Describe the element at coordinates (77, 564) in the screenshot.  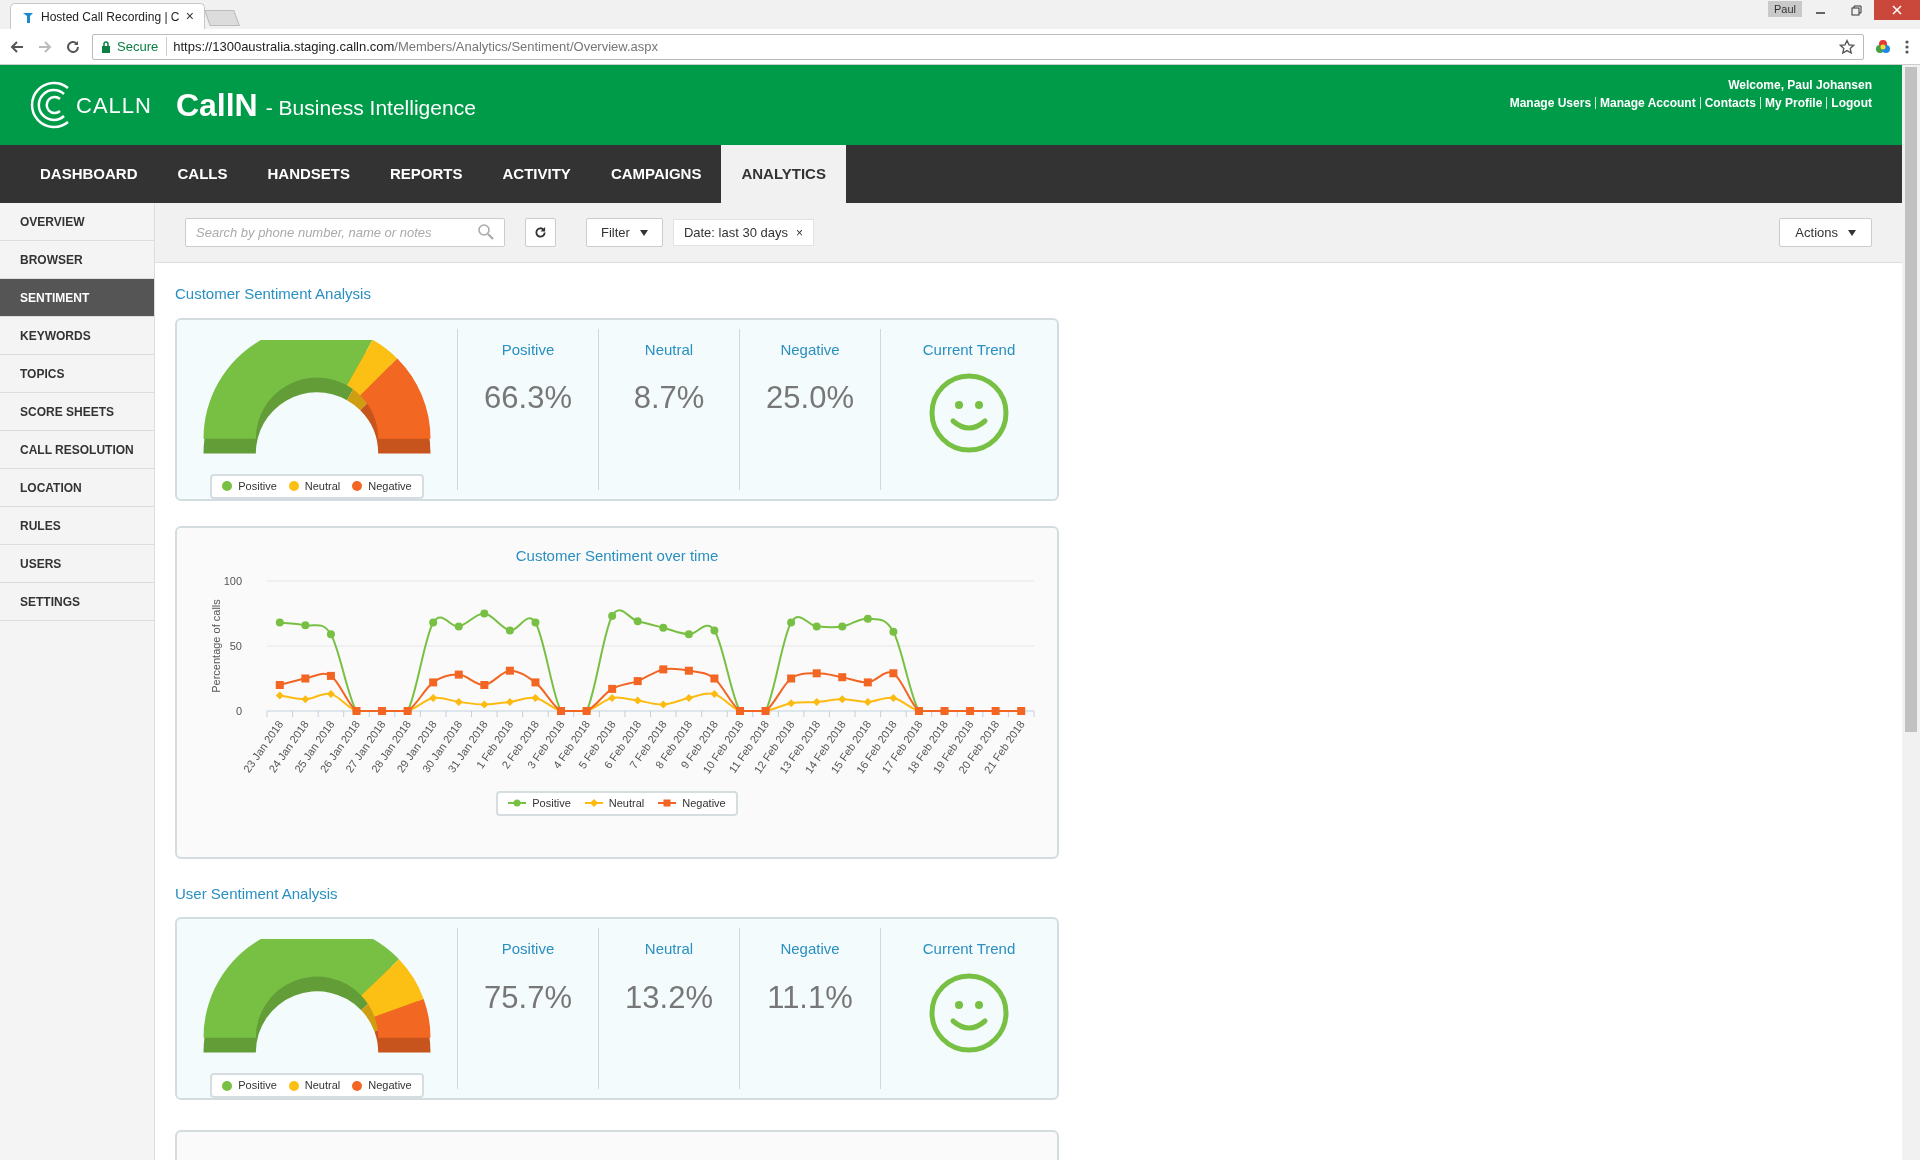
I see `sidebar-item: USERS` at that location.